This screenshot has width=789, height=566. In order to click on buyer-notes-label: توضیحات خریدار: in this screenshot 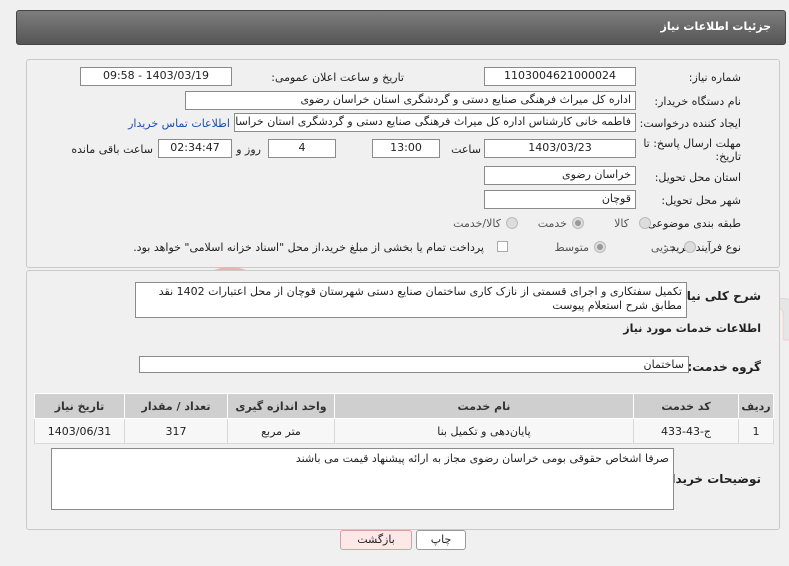, I will do `click(710, 479)`.